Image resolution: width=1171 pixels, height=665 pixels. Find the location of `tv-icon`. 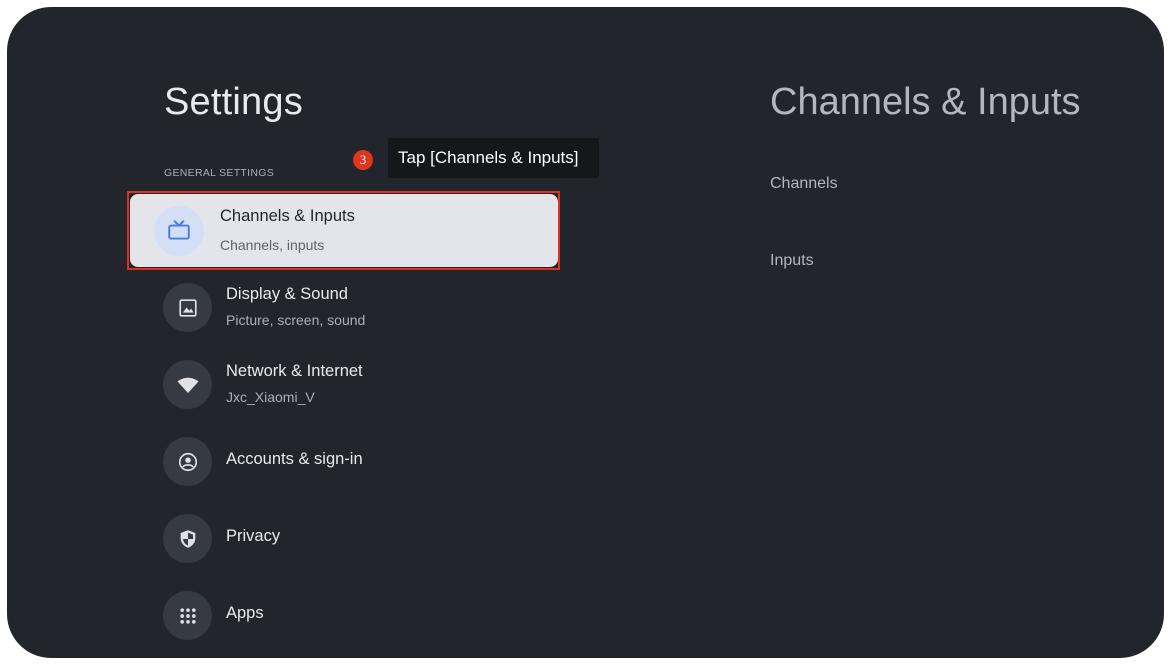

tv-icon is located at coordinates (179, 231).